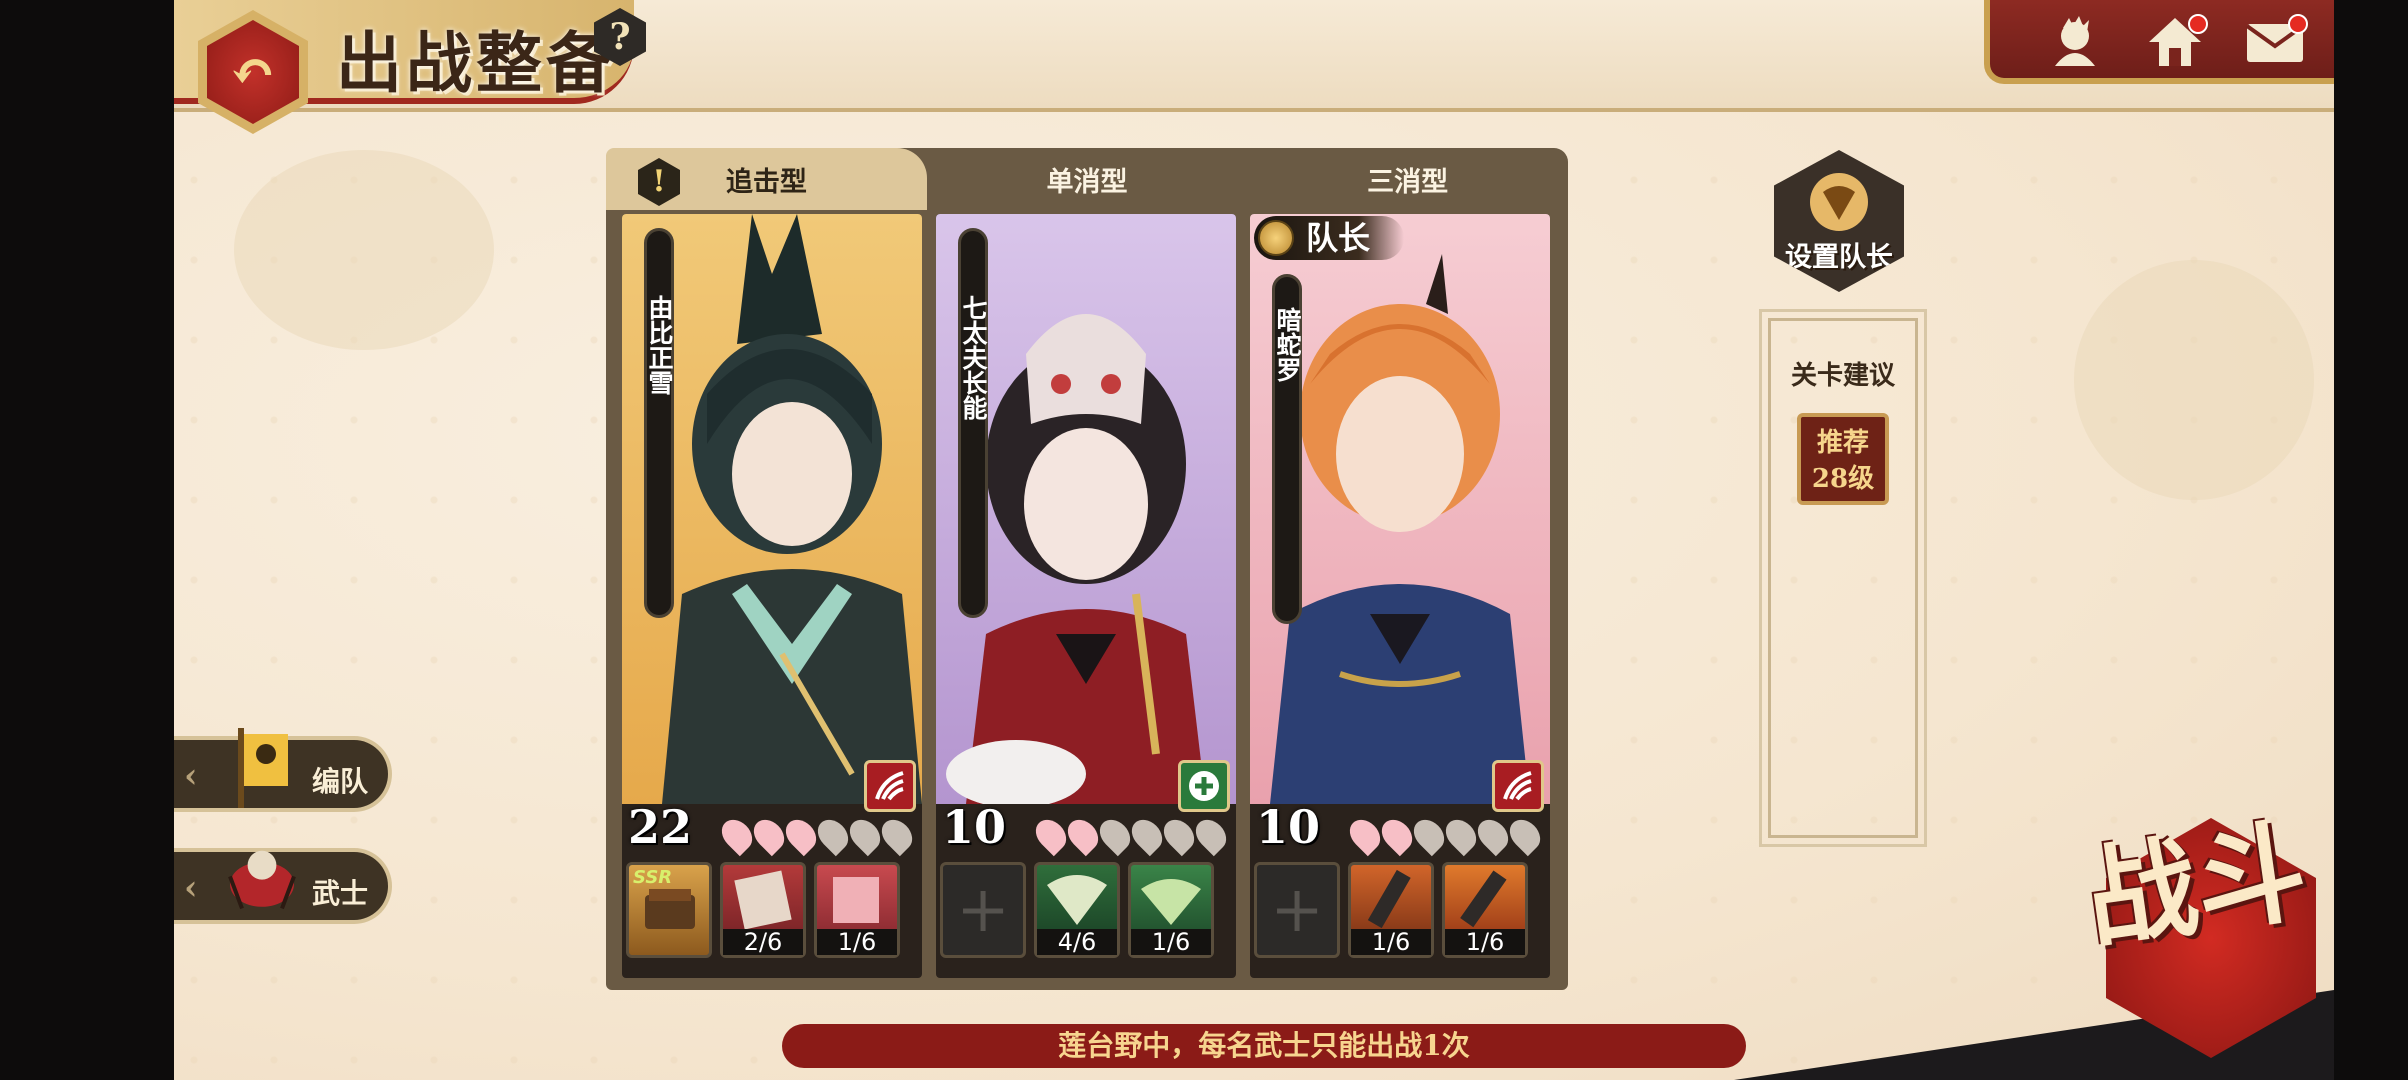 Image resolution: width=2408 pixels, height=1080 pixels. What do you see at coordinates (1843, 479) in the screenshot?
I see `rec-level: 28级` at bounding box center [1843, 479].